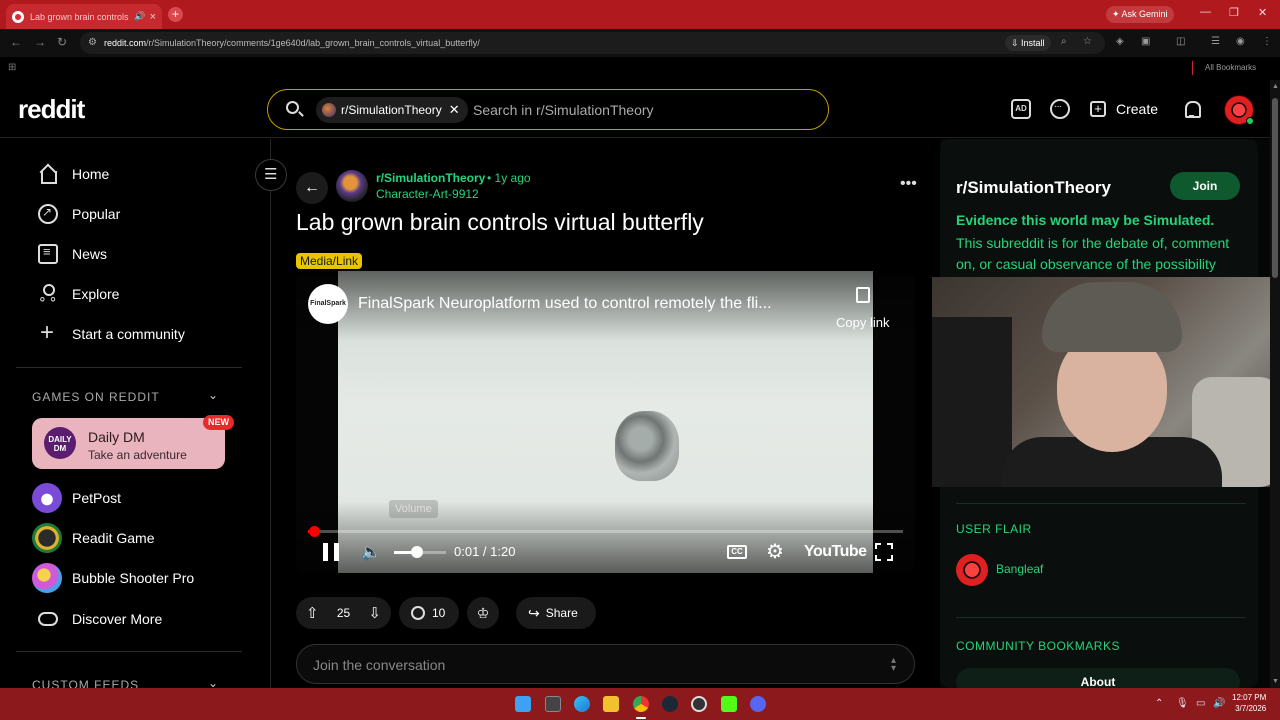  What do you see at coordinates (329, 110) in the screenshot?
I see `subreddit-chip-avatar` at bounding box center [329, 110].